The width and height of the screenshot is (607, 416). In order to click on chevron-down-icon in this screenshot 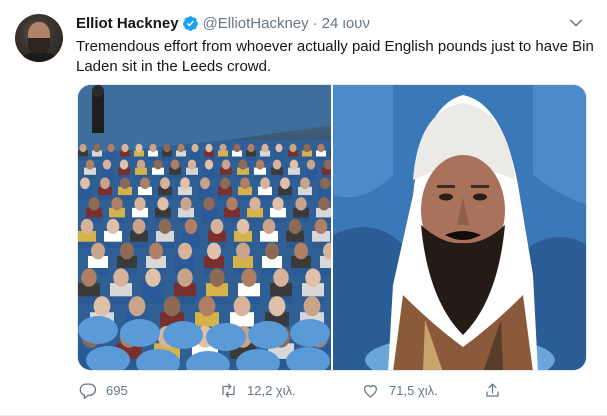, I will do `click(576, 23)`.